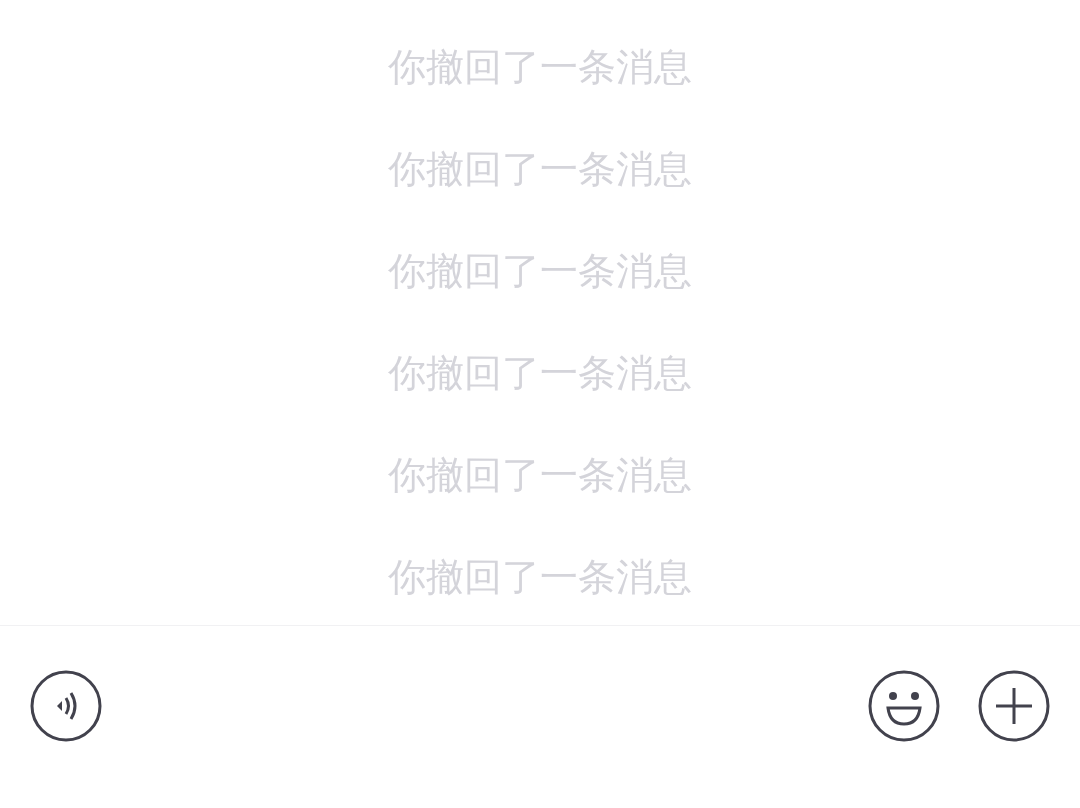  What do you see at coordinates (1014, 706) in the screenshot?
I see `plus-icon` at bounding box center [1014, 706].